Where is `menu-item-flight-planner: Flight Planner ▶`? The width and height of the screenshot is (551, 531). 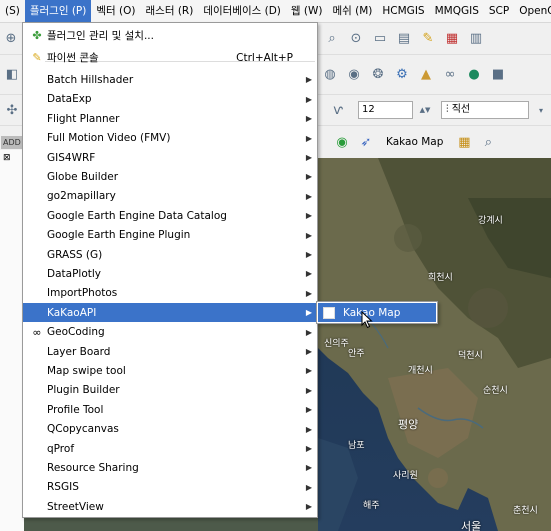 menu-item-flight-planner: Flight Planner ▶ is located at coordinates (170, 118).